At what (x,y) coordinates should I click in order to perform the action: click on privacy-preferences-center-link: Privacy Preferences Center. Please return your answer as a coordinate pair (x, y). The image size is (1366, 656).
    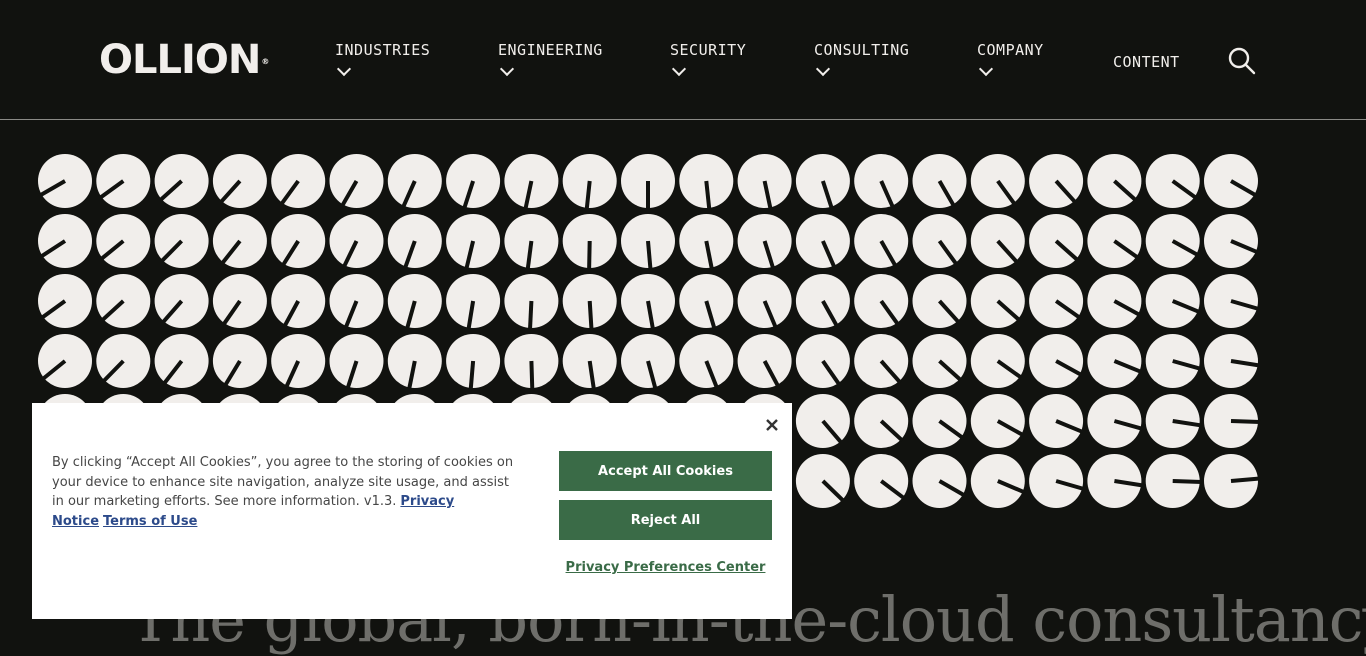
    Looking at the image, I should click on (665, 567).